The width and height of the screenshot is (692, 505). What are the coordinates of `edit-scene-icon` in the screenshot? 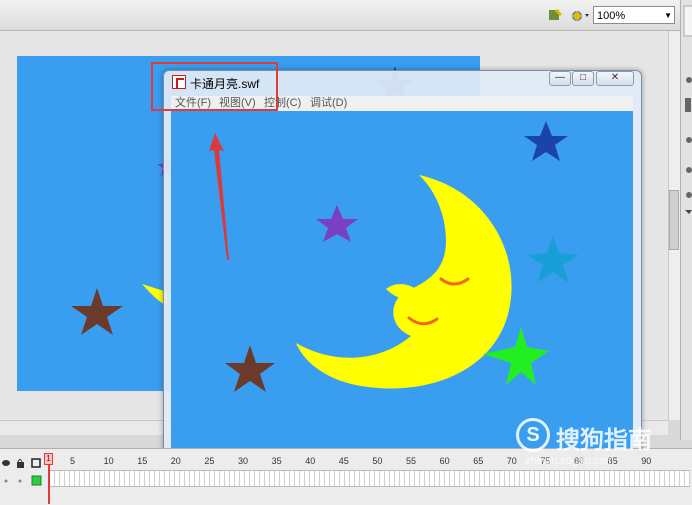 It's located at (556, 15).